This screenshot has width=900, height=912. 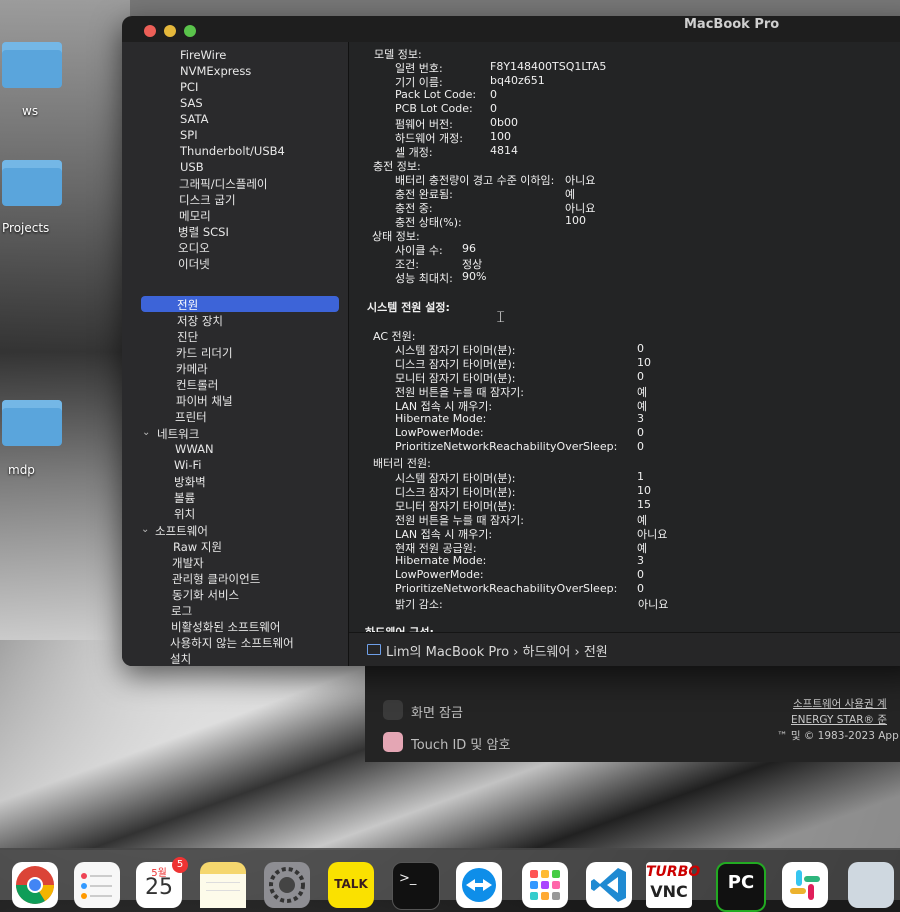 What do you see at coordinates (25, 228) in the screenshot?
I see `folder-label-projects: Projects` at bounding box center [25, 228].